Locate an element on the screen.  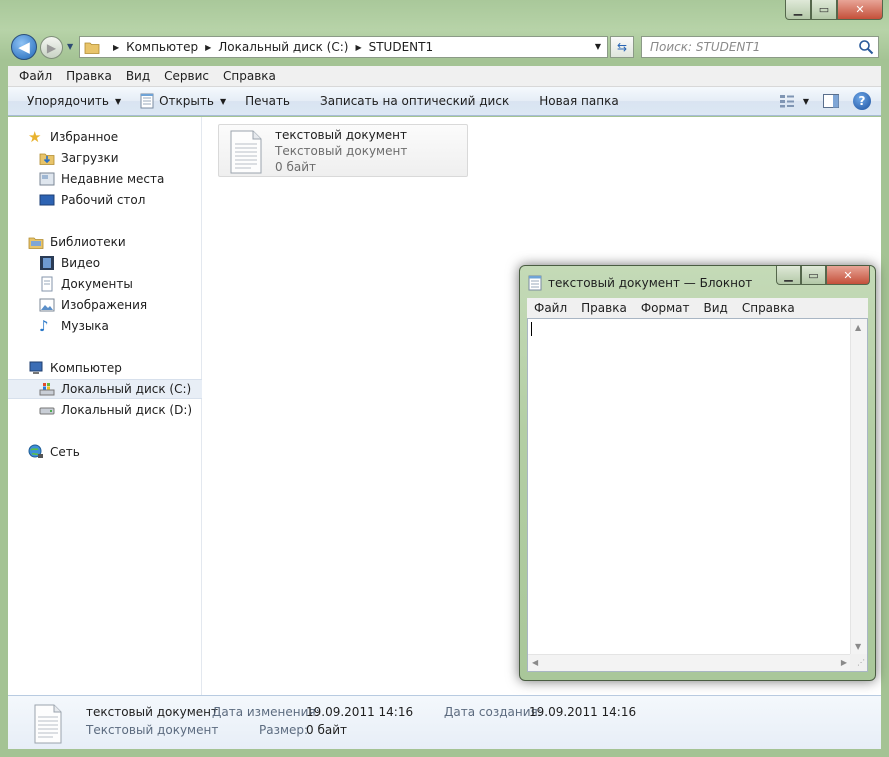
breadcrumb-computer: Компьютер is located at coordinates (162, 47).